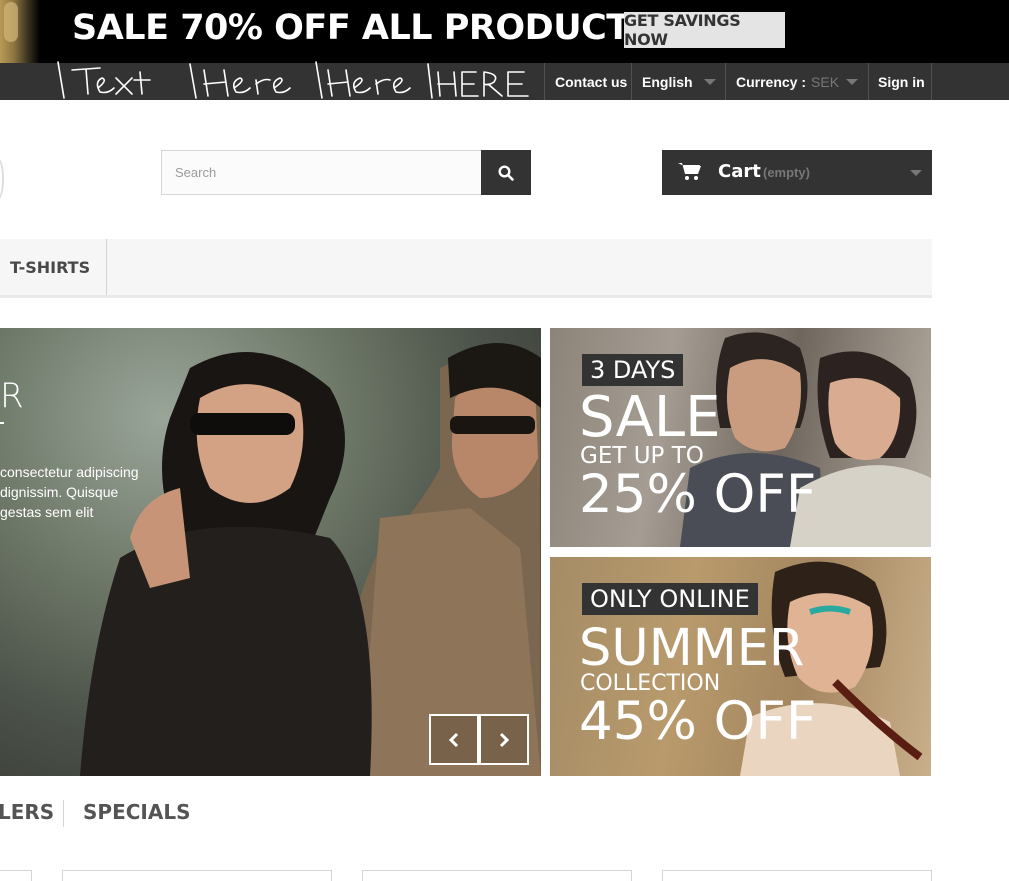 The image size is (1009, 881). I want to click on slider-prev-button, so click(454, 739).